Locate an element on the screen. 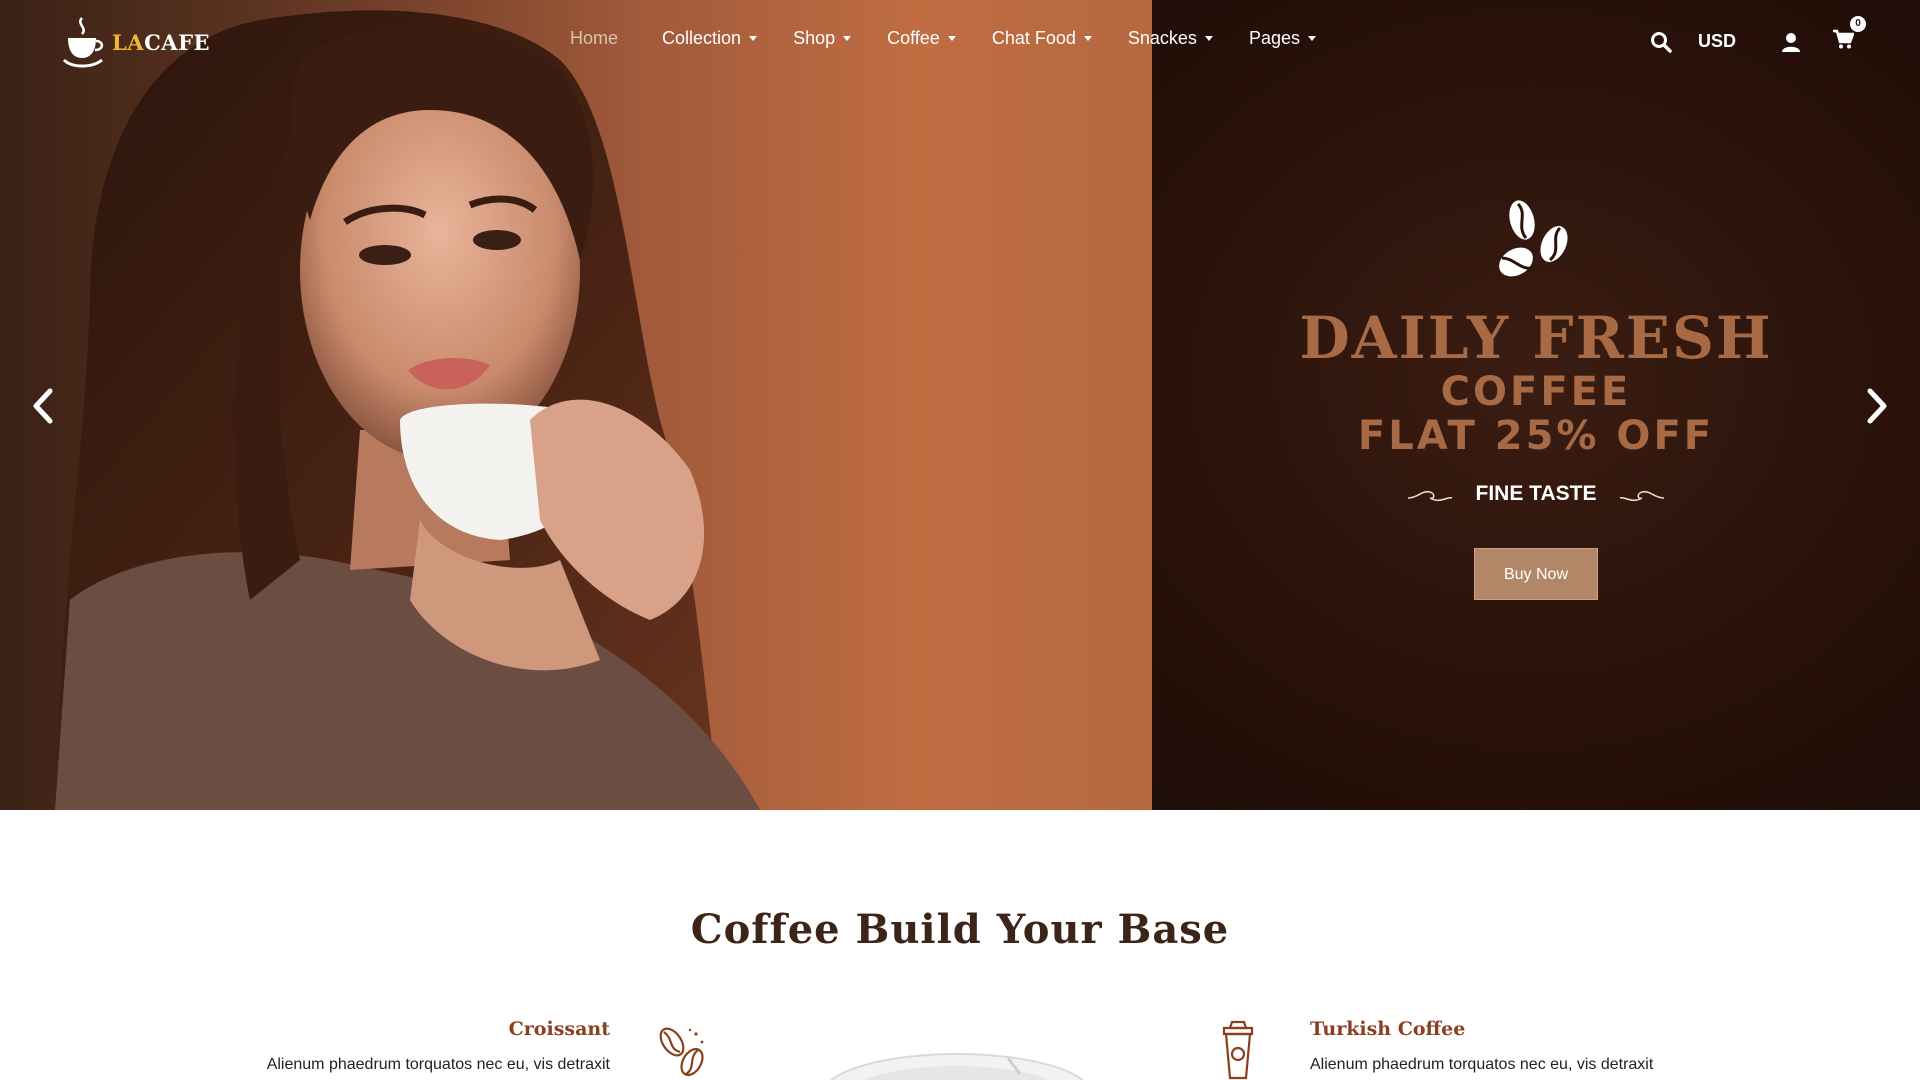  hero-line-1: COFFEE is located at coordinates (1536, 392).